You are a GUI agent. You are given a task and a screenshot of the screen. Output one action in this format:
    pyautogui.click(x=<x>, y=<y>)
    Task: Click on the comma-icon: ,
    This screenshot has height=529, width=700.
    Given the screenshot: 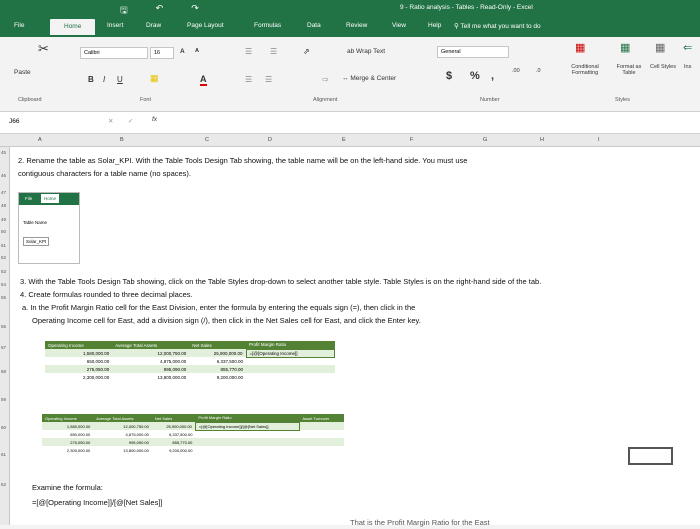 What is the action you would take?
    pyautogui.click(x=492, y=76)
    